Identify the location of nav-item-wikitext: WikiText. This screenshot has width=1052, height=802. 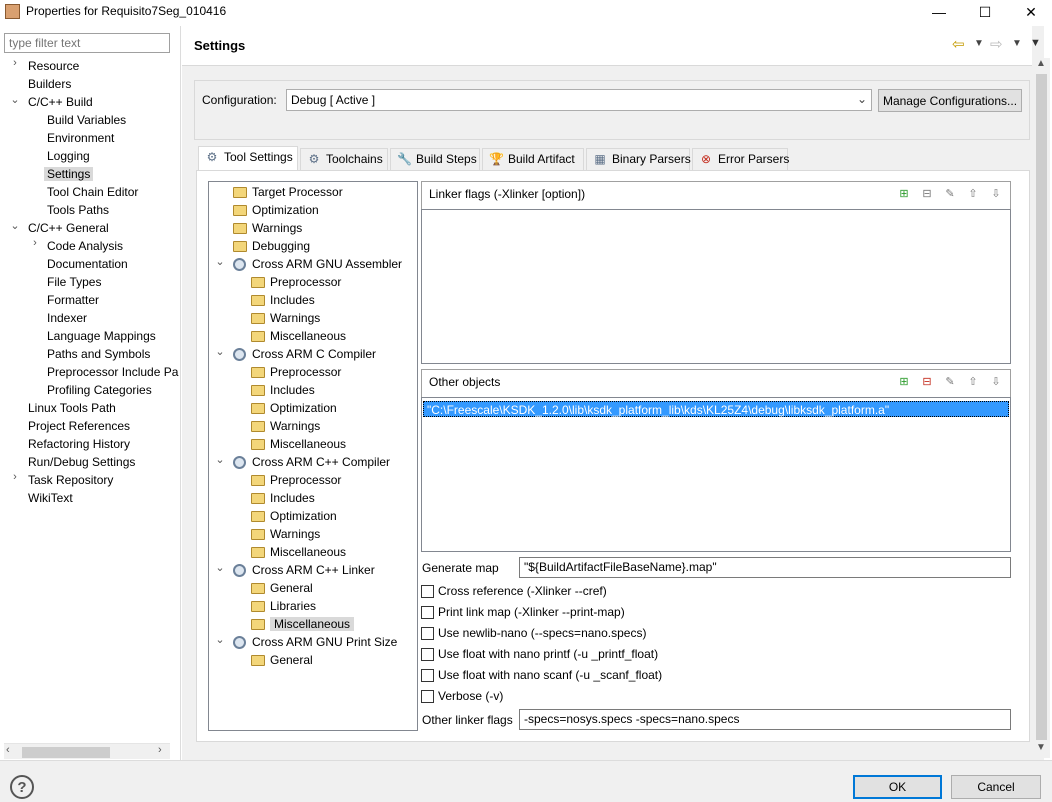
(50, 498).